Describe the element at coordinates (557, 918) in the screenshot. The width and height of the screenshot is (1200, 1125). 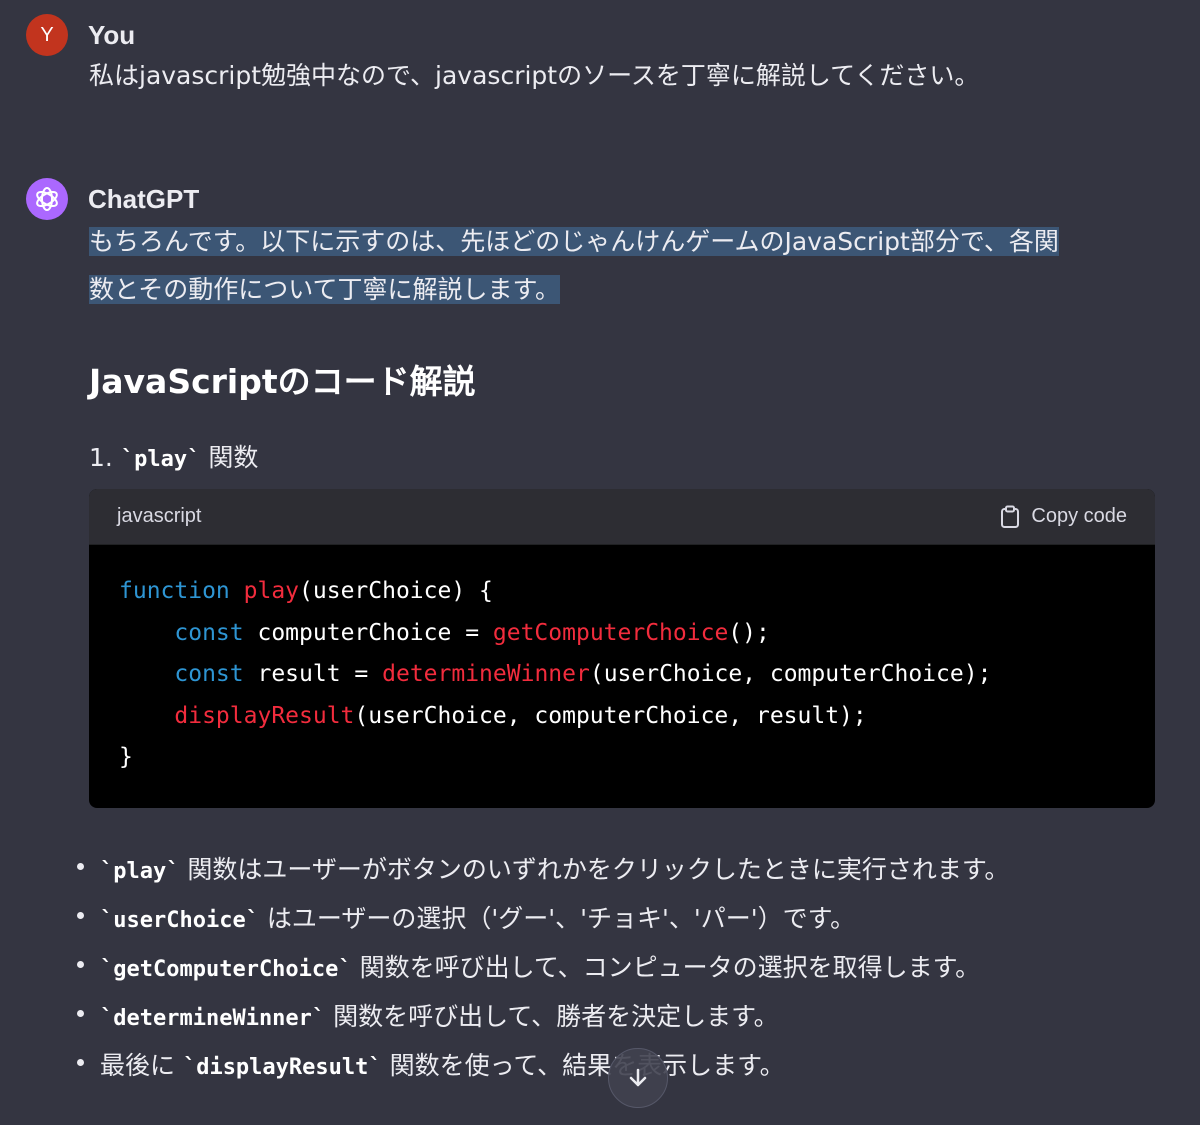
I see `bullet-text: はユーザーの選択（'グー'、'チョキ'、'パー'）です。` at that location.